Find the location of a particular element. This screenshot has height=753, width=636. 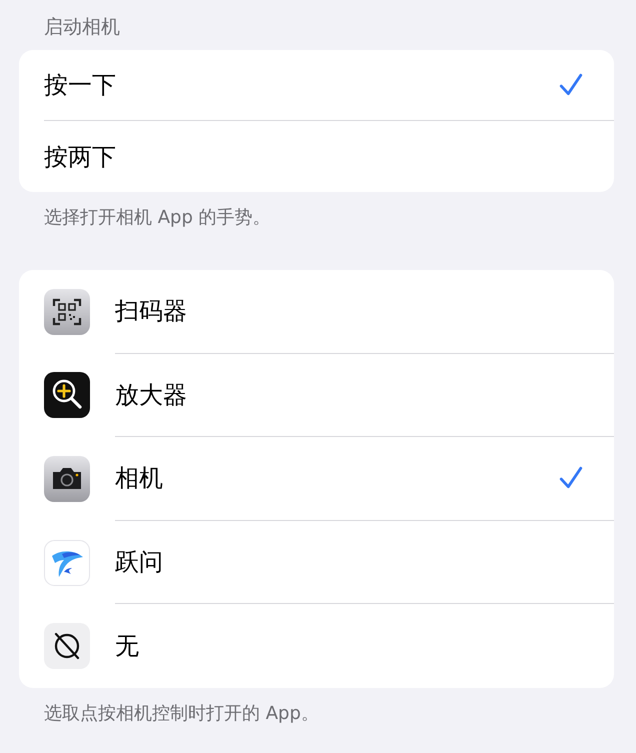

gesture-option: 按两下 is located at coordinates (329, 156).